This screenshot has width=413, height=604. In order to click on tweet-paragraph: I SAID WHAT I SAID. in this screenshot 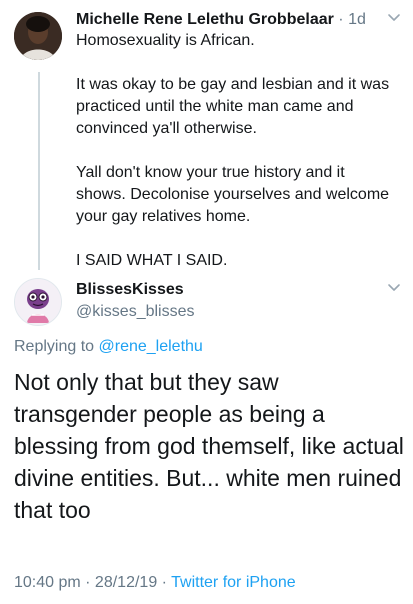, I will do `click(152, 260)`.